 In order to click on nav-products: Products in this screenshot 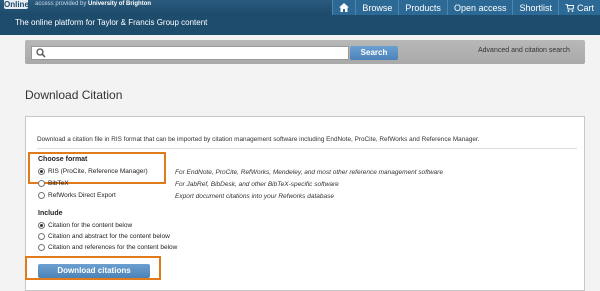, I will do `click(422, 7)`.